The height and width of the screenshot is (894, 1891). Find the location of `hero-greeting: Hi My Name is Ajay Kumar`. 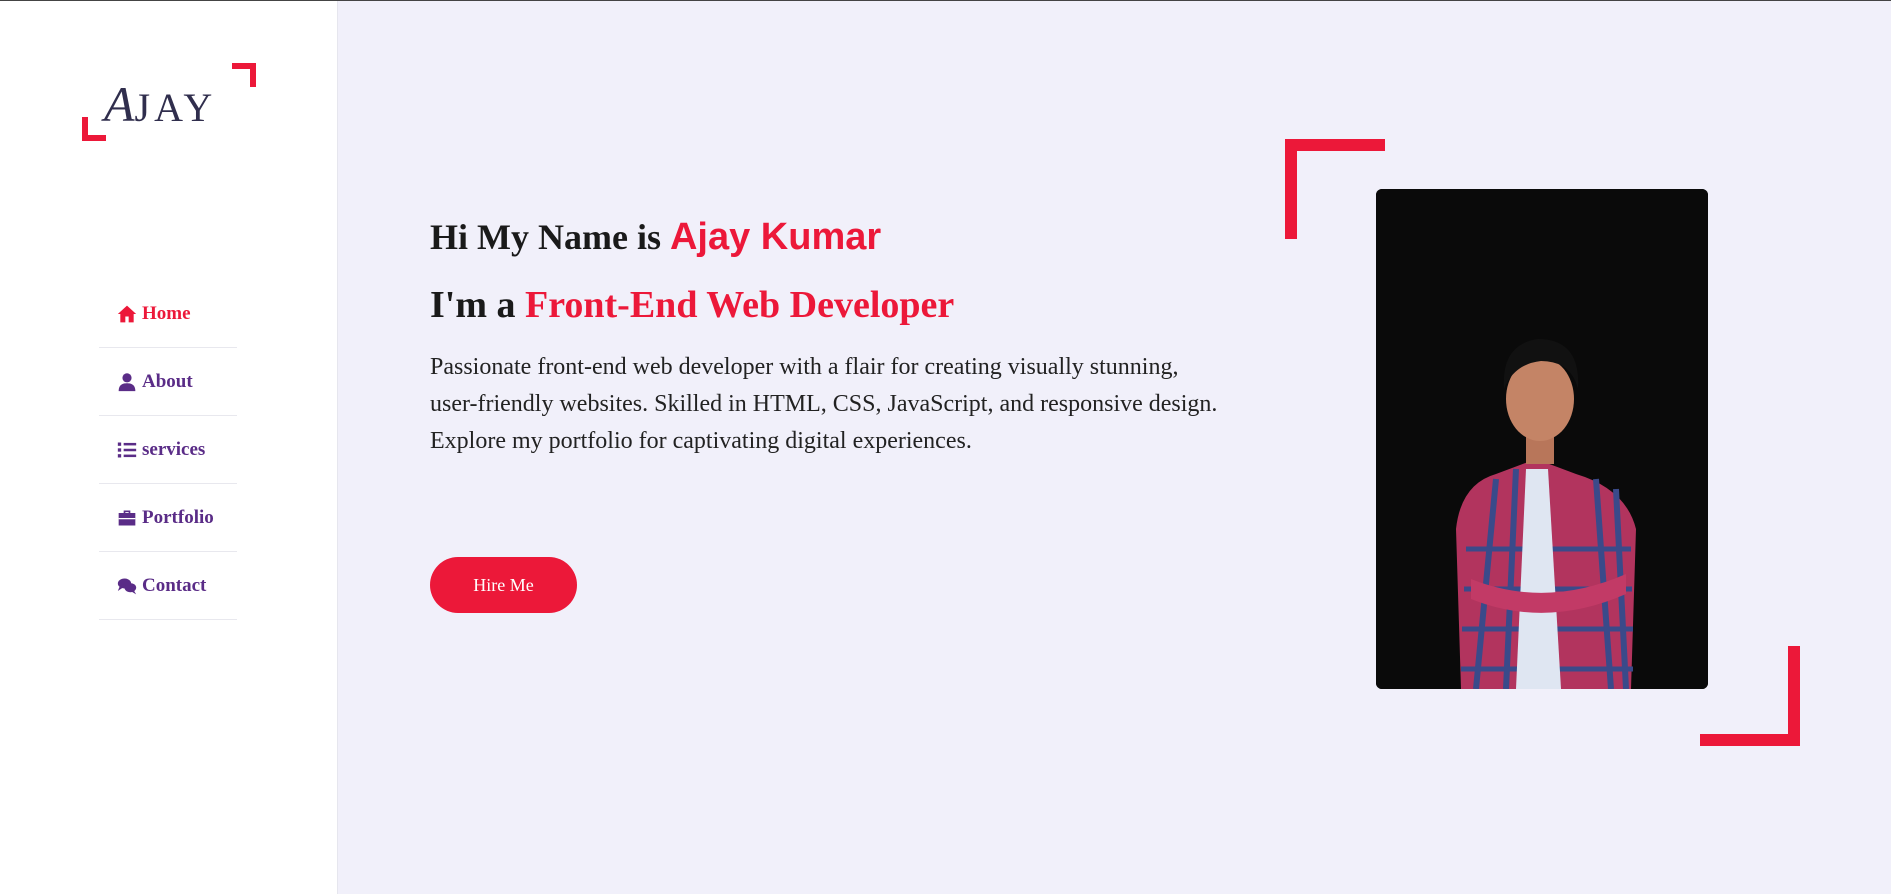

hero-greeting: Hi My Name is Ajay Kumar is located at coordinates (840, 237).